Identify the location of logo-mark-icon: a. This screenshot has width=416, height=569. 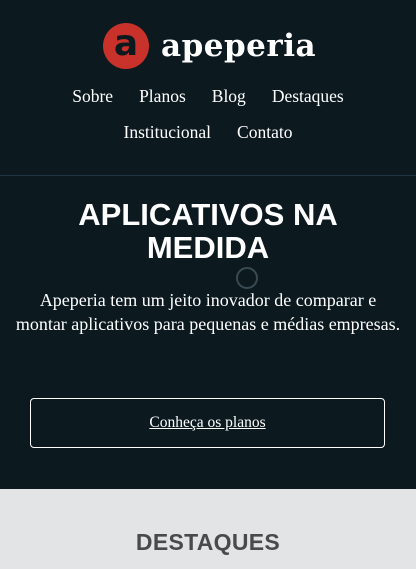
(126, 46).